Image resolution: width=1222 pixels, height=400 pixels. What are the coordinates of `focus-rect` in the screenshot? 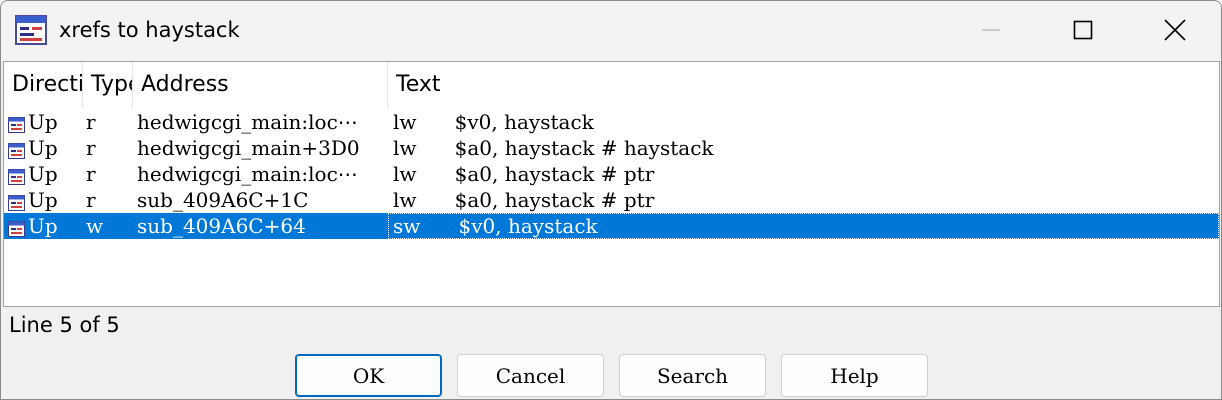 It's located at (803, 226).